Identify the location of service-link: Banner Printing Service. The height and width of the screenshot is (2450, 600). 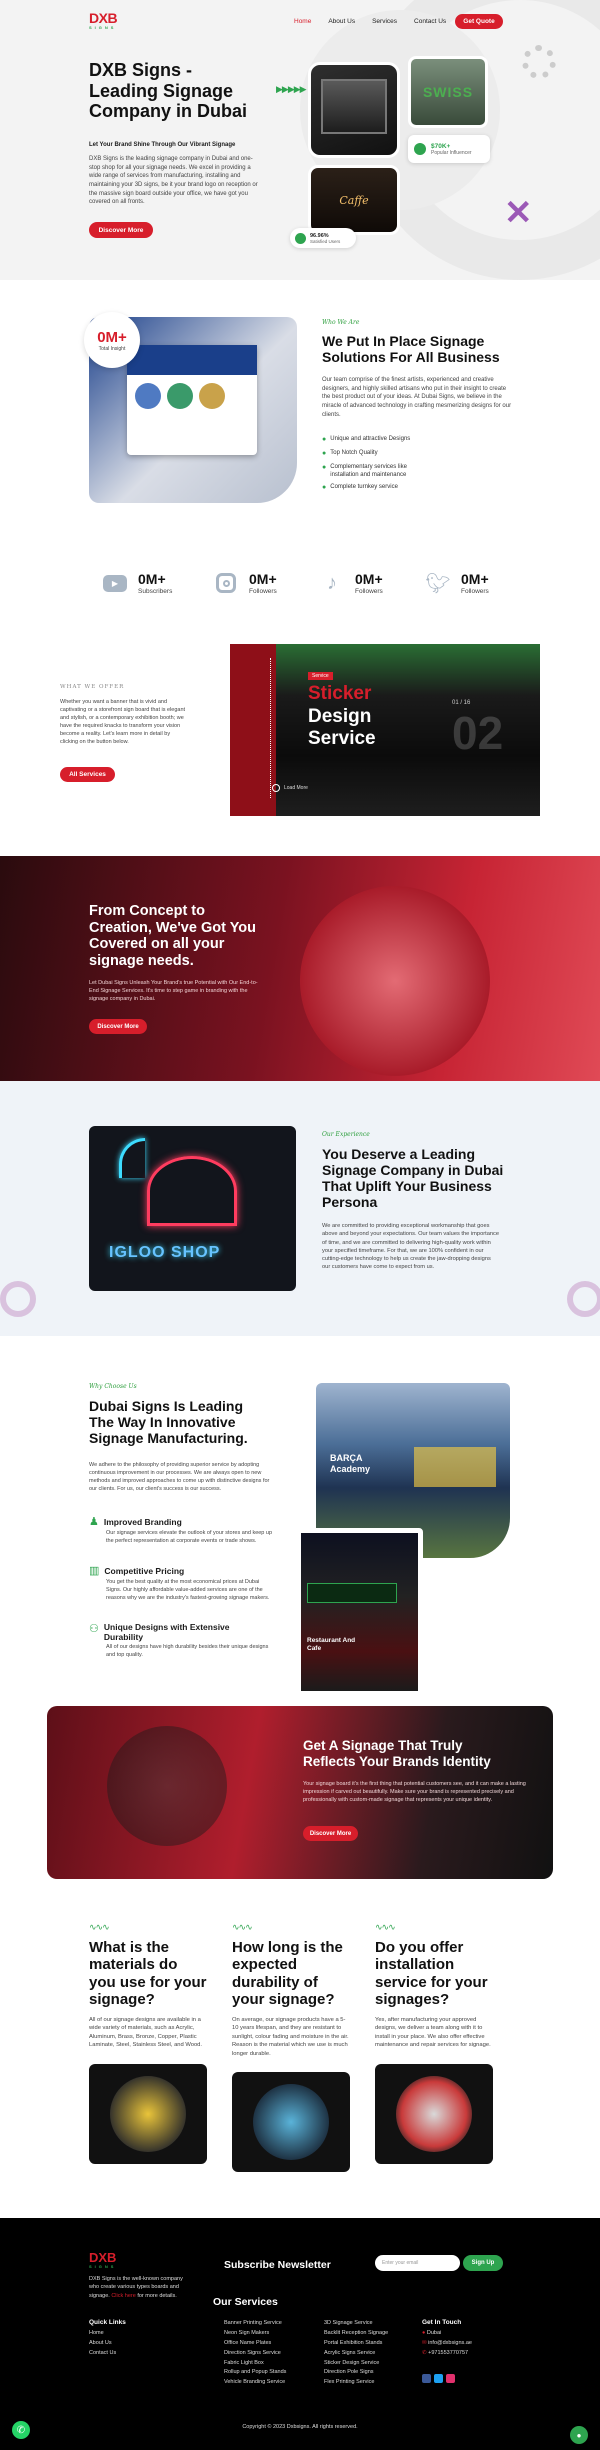
(255, 2324).